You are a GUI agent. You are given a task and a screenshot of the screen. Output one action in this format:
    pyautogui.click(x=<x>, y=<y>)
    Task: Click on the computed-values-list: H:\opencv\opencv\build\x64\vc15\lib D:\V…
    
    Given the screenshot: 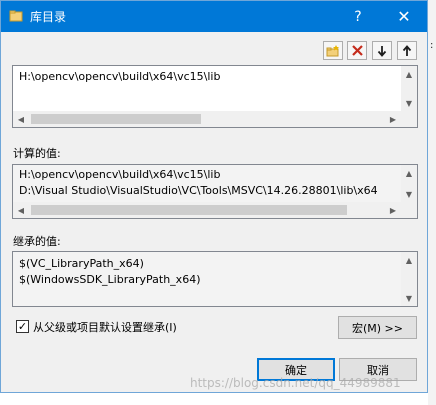 What is the action you would take?
    pyautogui.click(x=215, y=191)
    